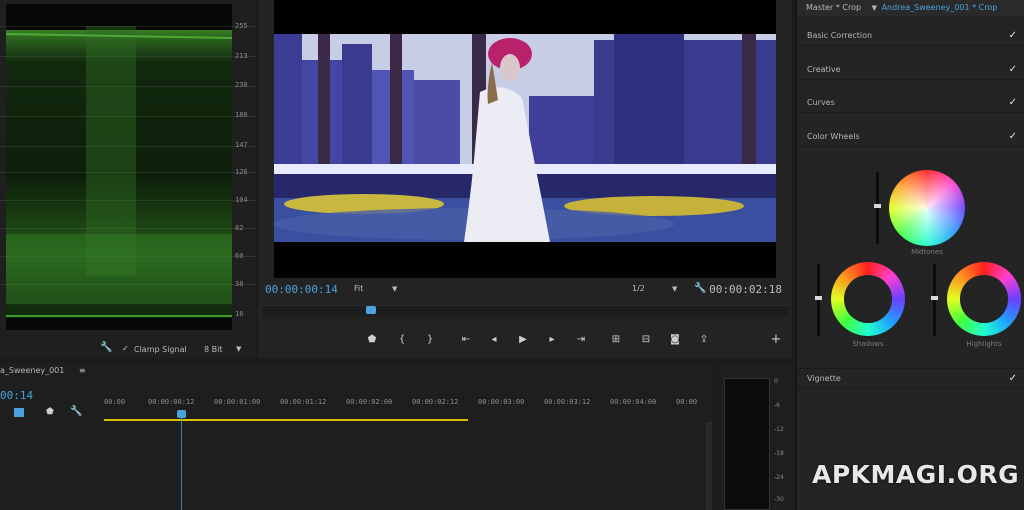 The height and width of the screenshot is (510, 1024). Describe the element at coordinates (286, 420) in the screenshot. I see `work-area-bar` at that location.